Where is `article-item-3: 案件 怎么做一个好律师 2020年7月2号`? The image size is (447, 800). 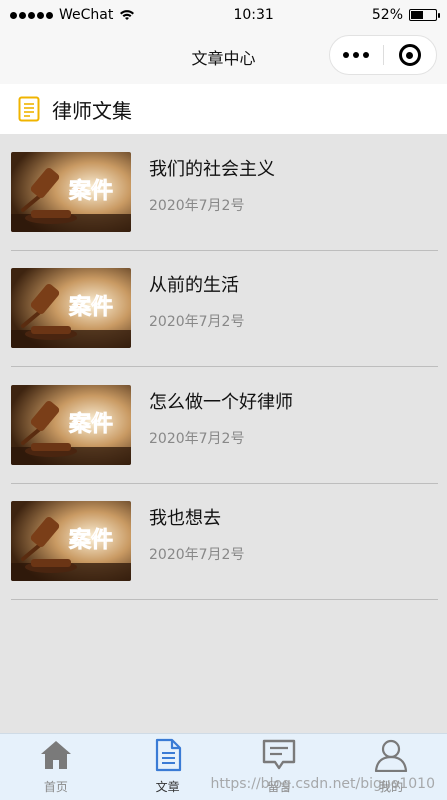 article-item-3: 案件 怎么做一个好律师 2020年7月2号 is located at coordinates (224, 425).